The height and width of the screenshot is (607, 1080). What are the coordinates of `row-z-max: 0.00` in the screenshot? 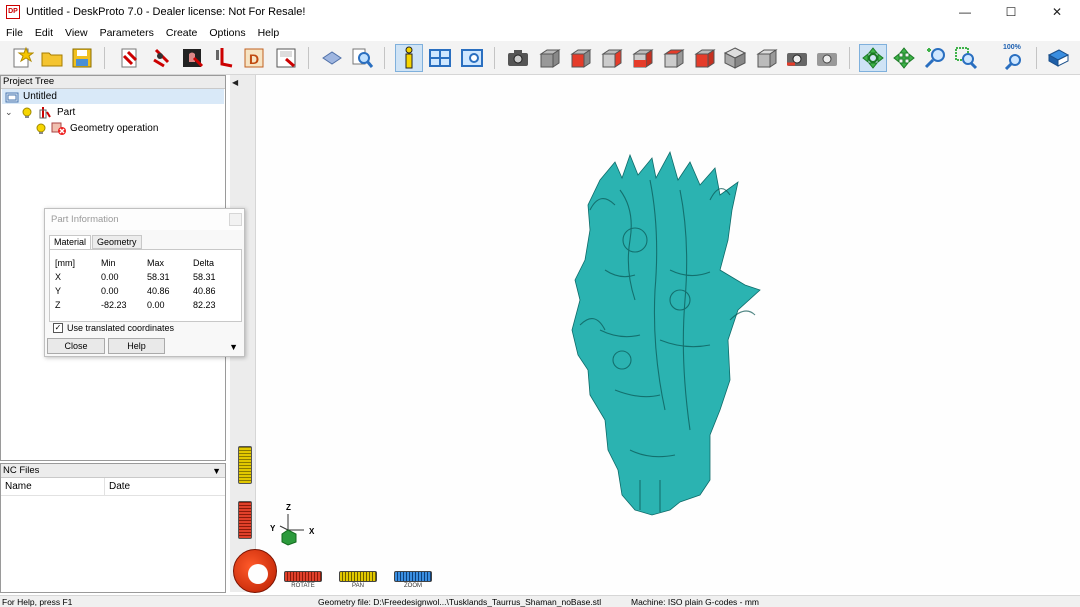 It's located at (156, 305).